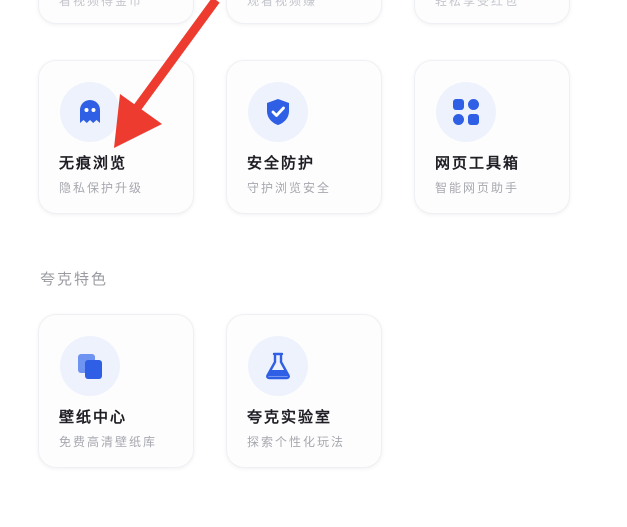 The image size is (627, 527). I want to click on card-subtitle: 守护浏览安全, so click(289, 188).